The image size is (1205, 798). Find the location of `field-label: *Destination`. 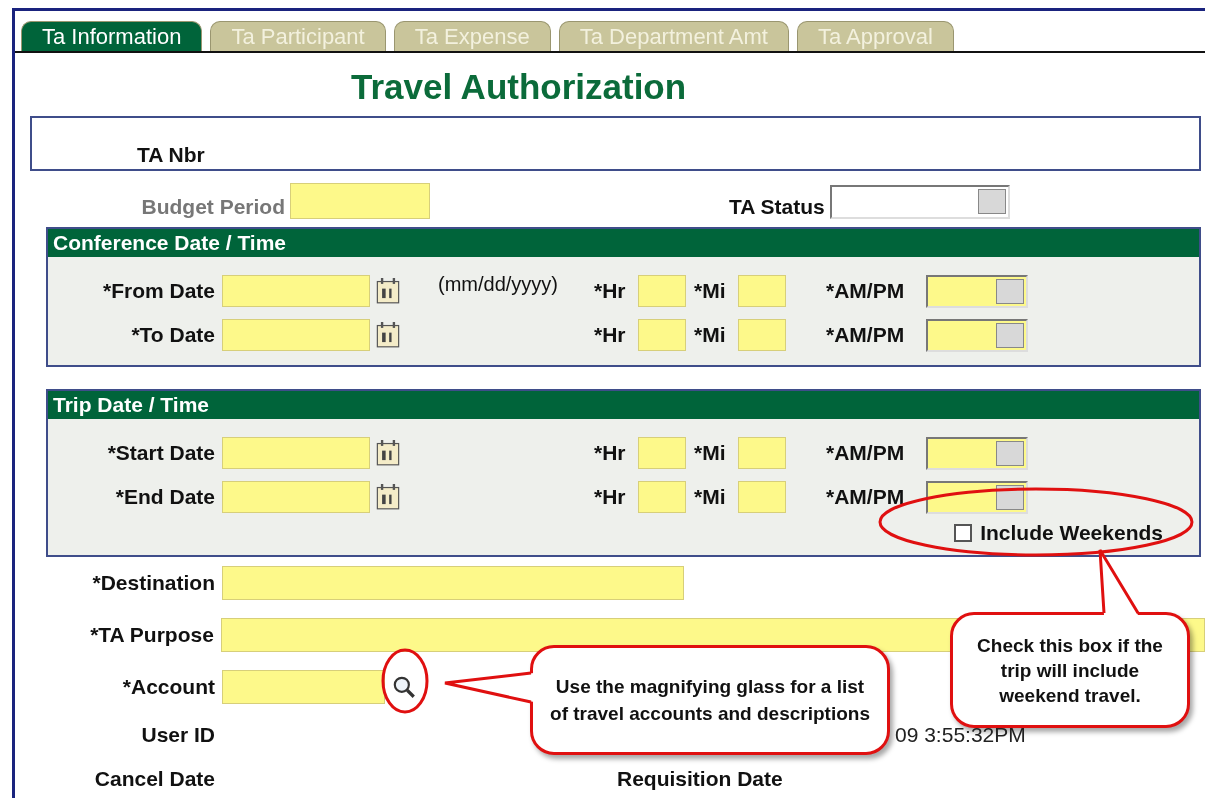

field-label: *Destination is located at coordinates (153, 583).